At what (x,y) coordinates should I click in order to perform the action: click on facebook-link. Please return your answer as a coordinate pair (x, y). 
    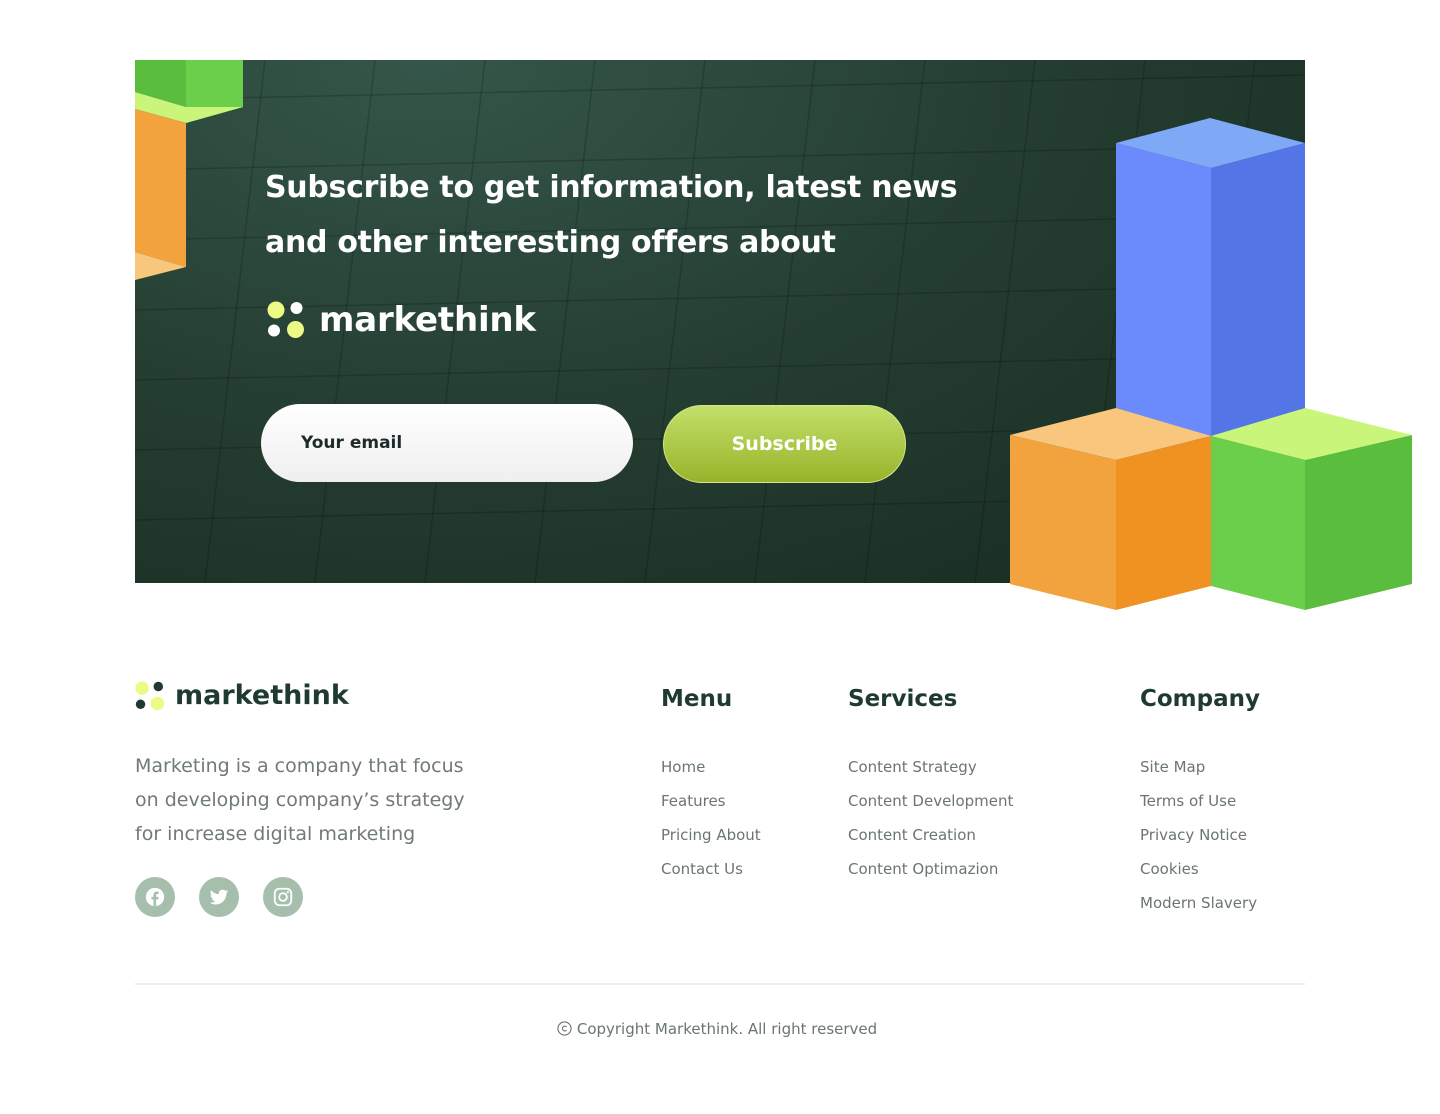
    Looking at the image, I should click on (155, 897).